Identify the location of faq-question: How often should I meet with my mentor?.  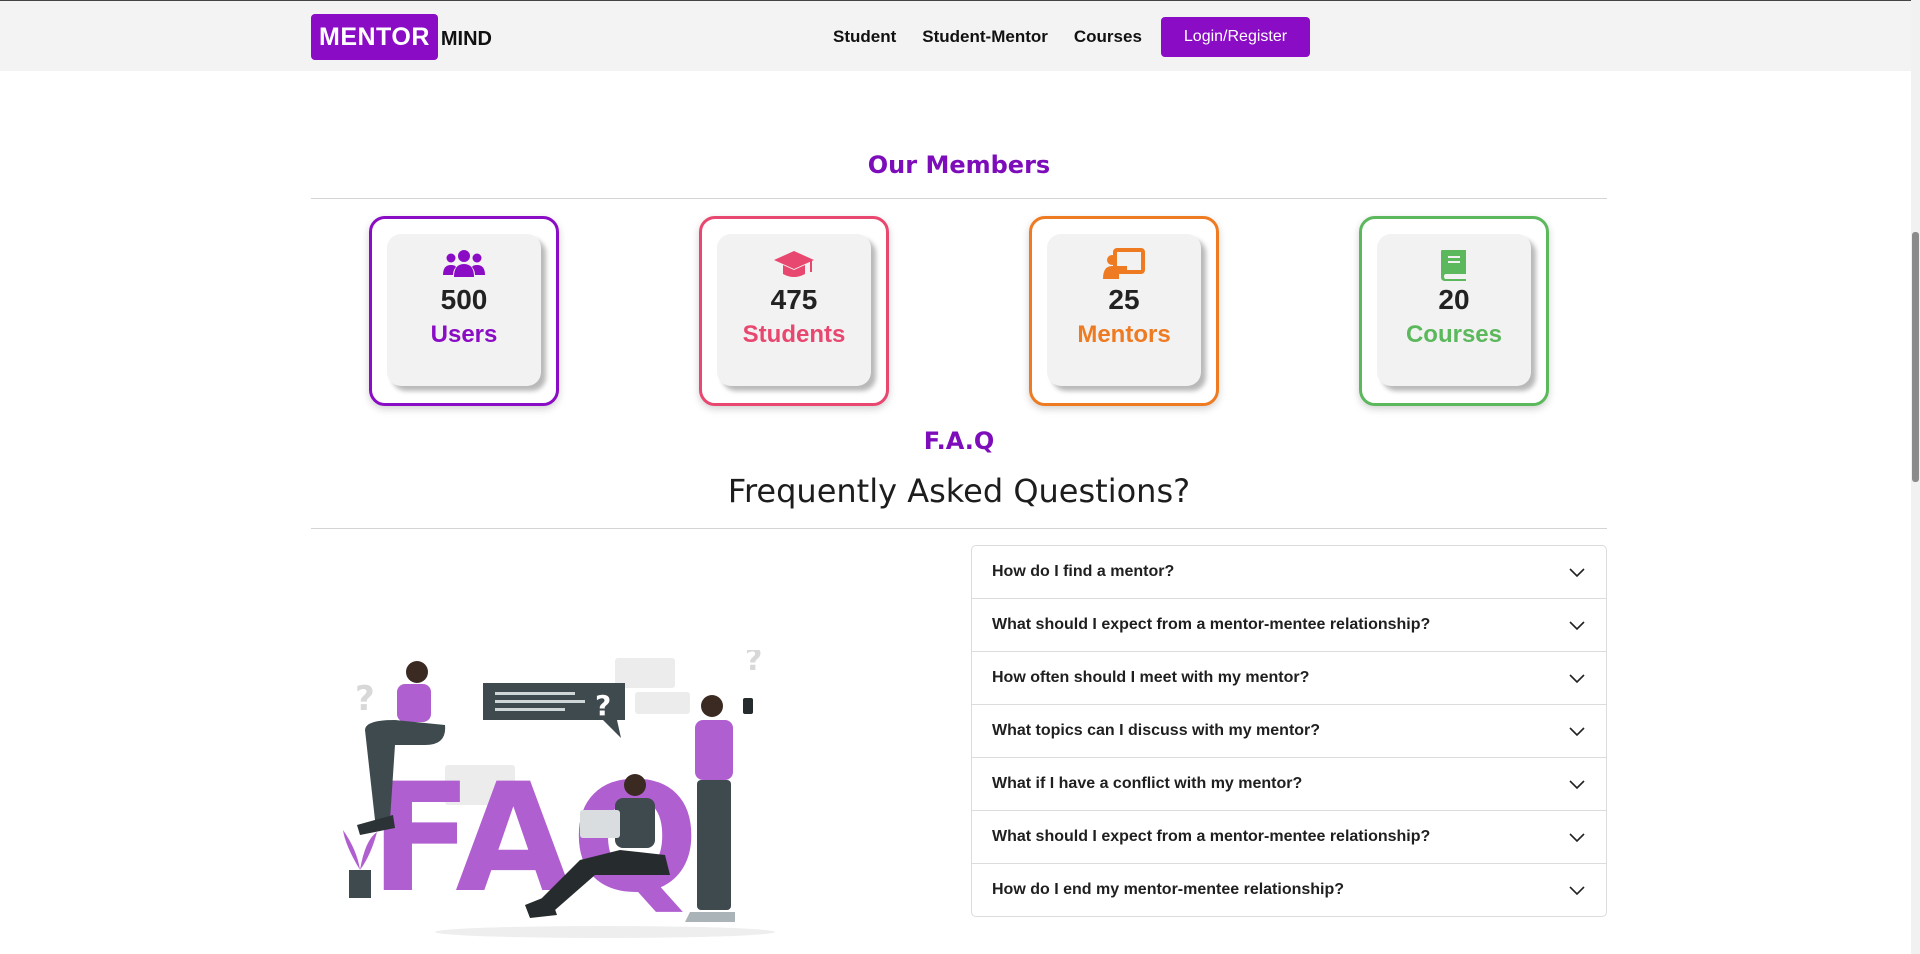
(1151, 677).